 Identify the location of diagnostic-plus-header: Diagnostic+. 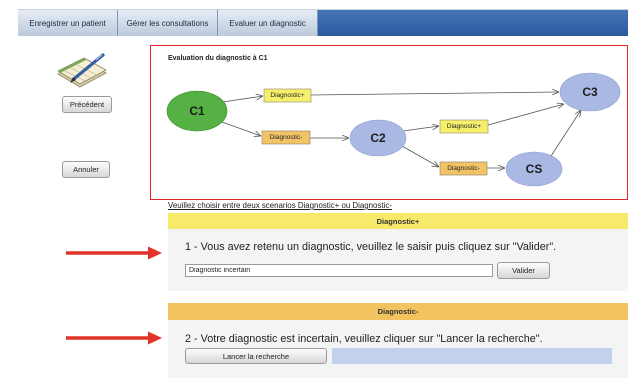
(398, 221).